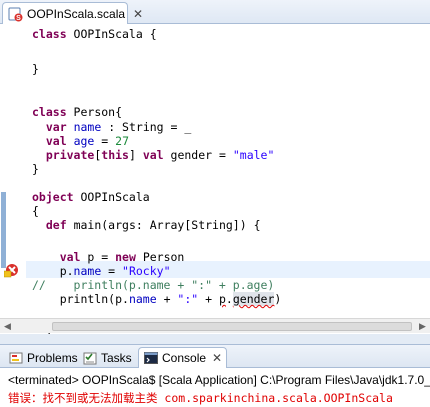  I want to click on code-token: p =, so click(98, 257).